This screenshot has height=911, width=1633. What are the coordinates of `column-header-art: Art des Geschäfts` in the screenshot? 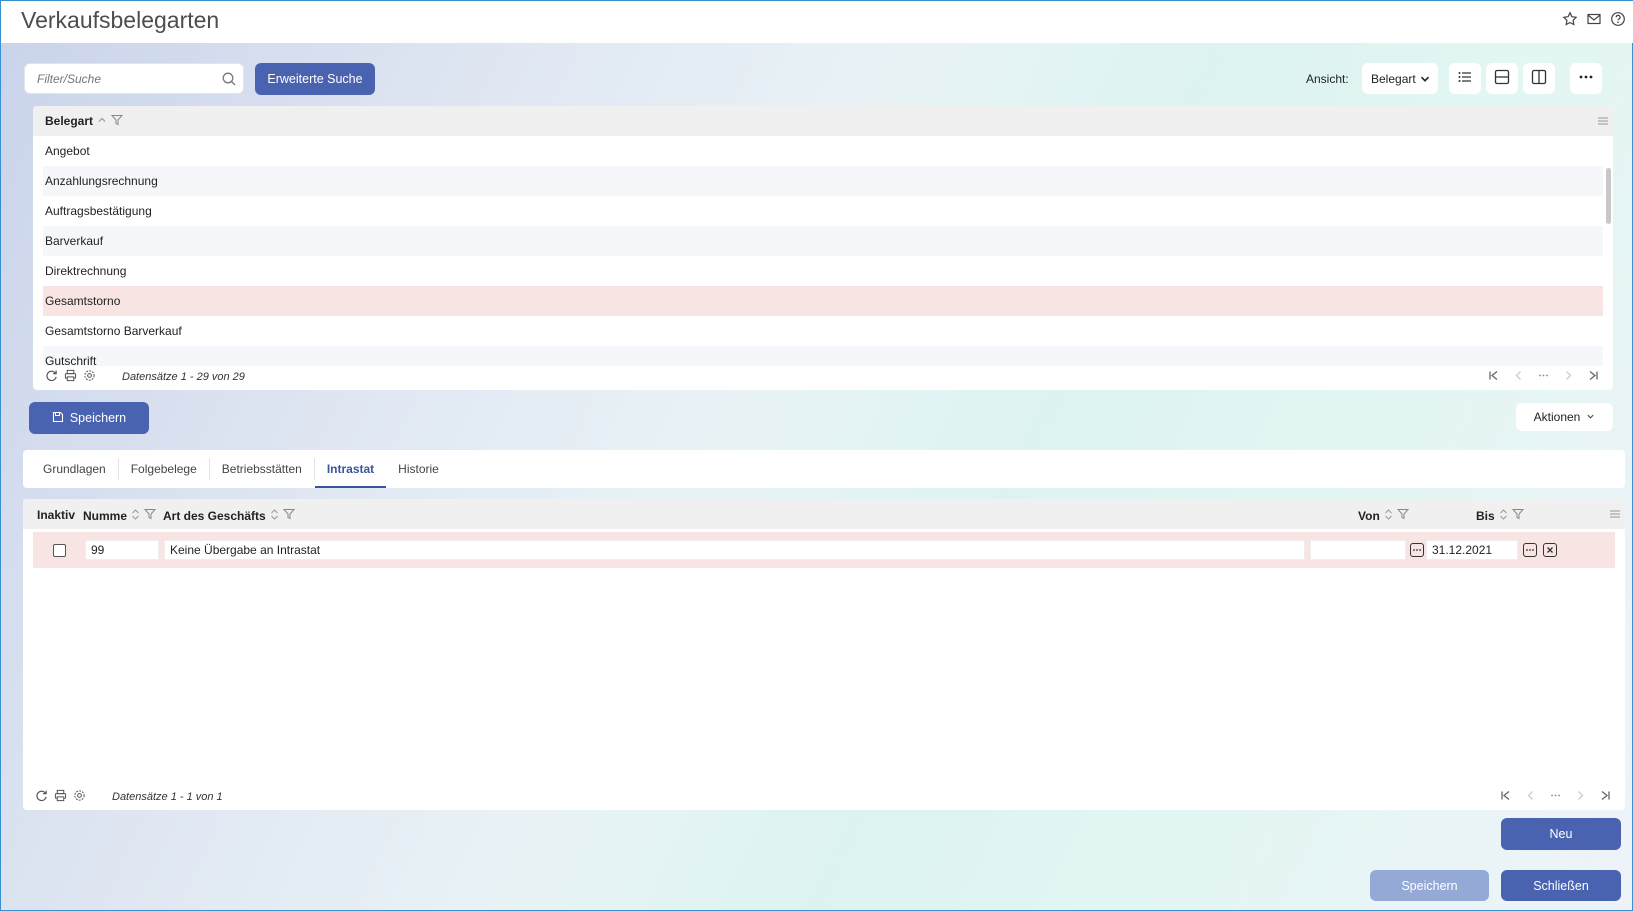 It's located at (229, 515).